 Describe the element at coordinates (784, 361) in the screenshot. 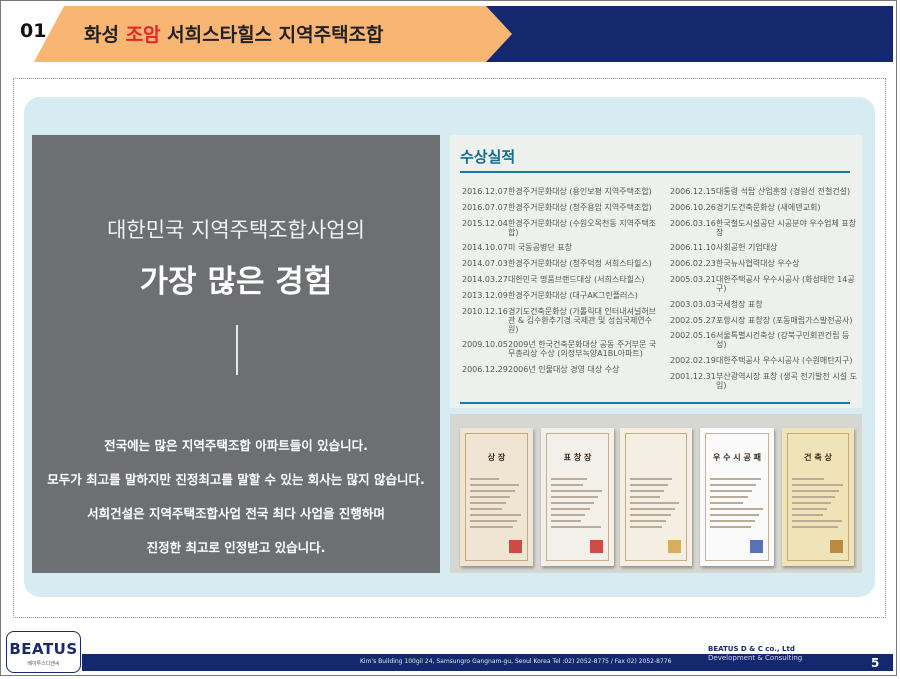

I see `award-text: 대한주택공사 우수시공사 (수원매탄지구)` at that location.